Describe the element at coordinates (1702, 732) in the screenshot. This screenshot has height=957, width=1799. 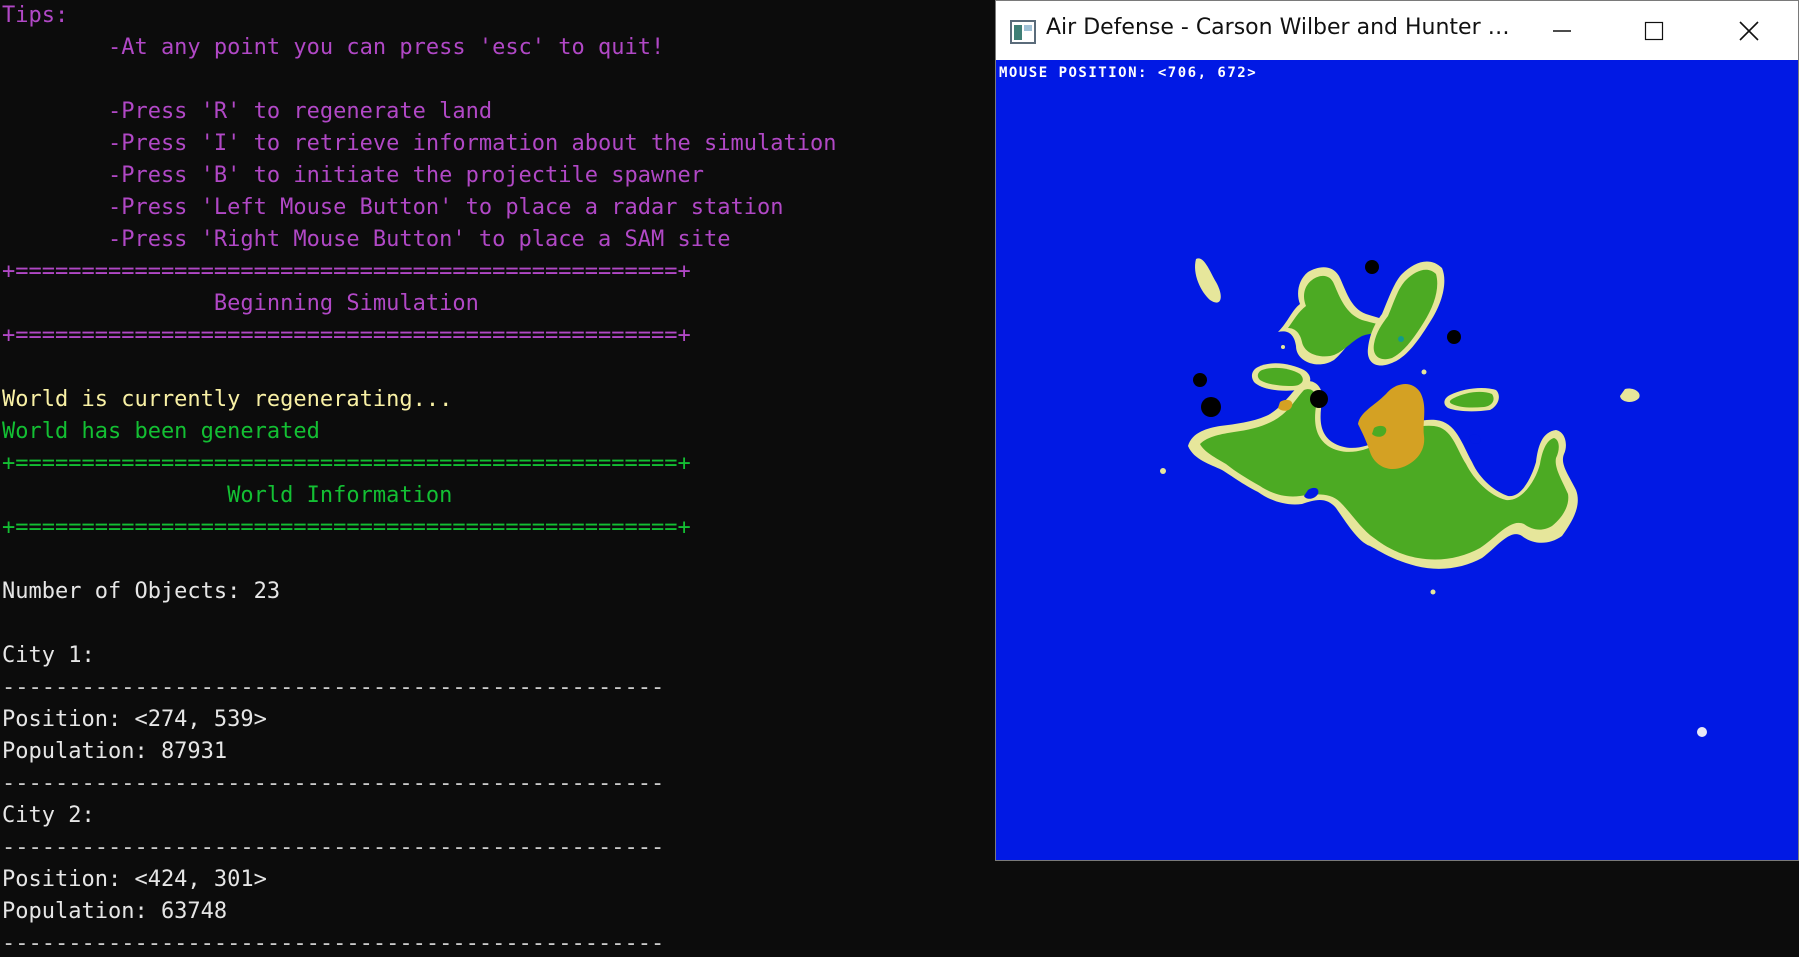
I see `projectile` at that location.